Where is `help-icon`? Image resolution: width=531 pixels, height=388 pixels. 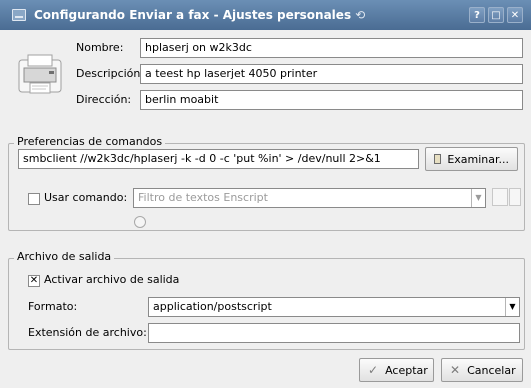 help-icon is located at coordinates (140, 222).